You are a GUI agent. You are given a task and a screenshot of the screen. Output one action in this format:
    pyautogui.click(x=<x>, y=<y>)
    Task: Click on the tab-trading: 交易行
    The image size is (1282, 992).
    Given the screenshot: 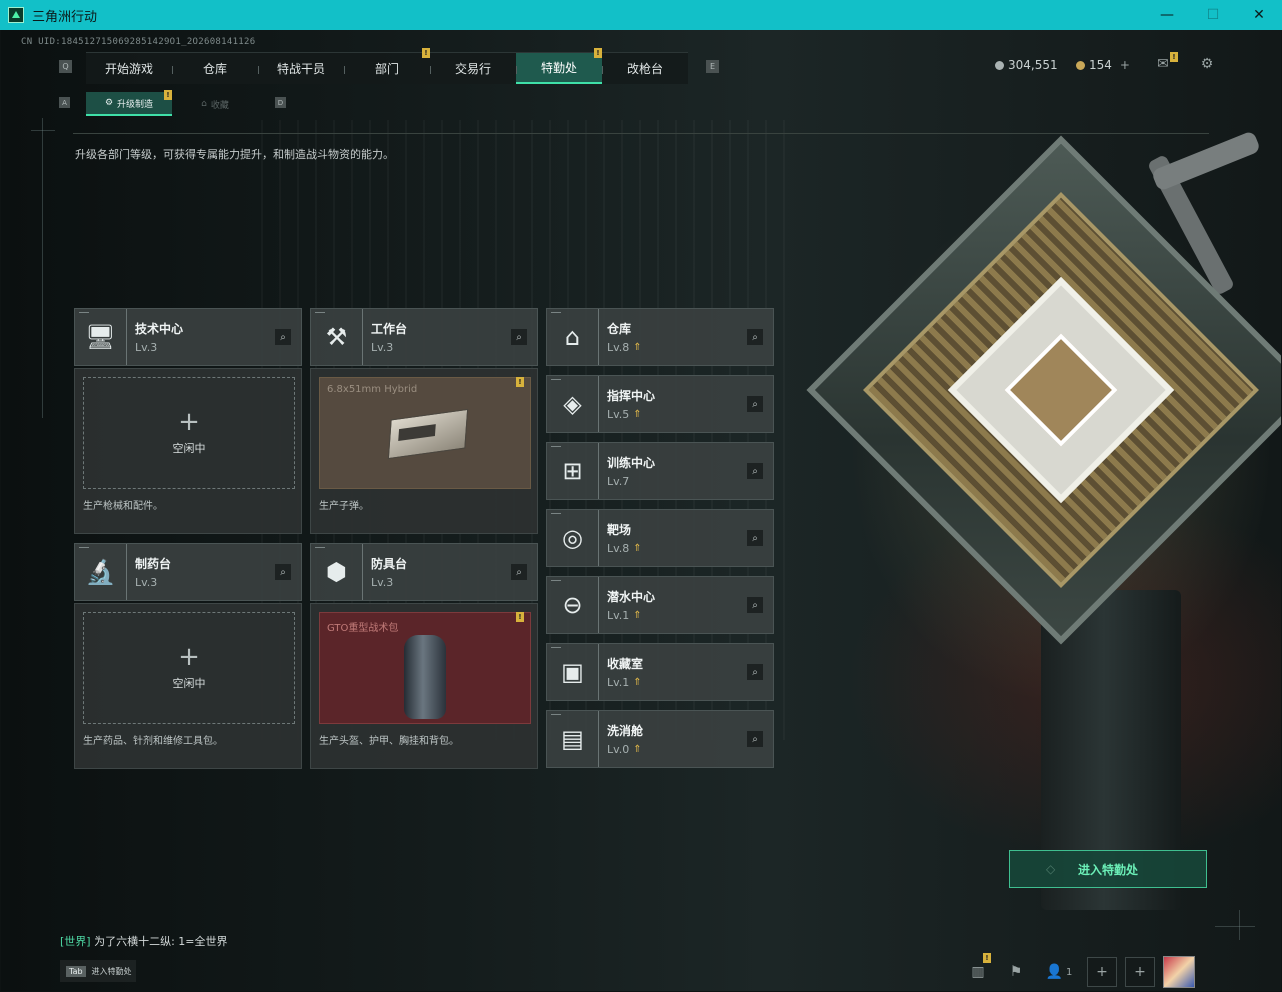 What is the action you would take?
    pyautogui.click(x=473, y=68)
    